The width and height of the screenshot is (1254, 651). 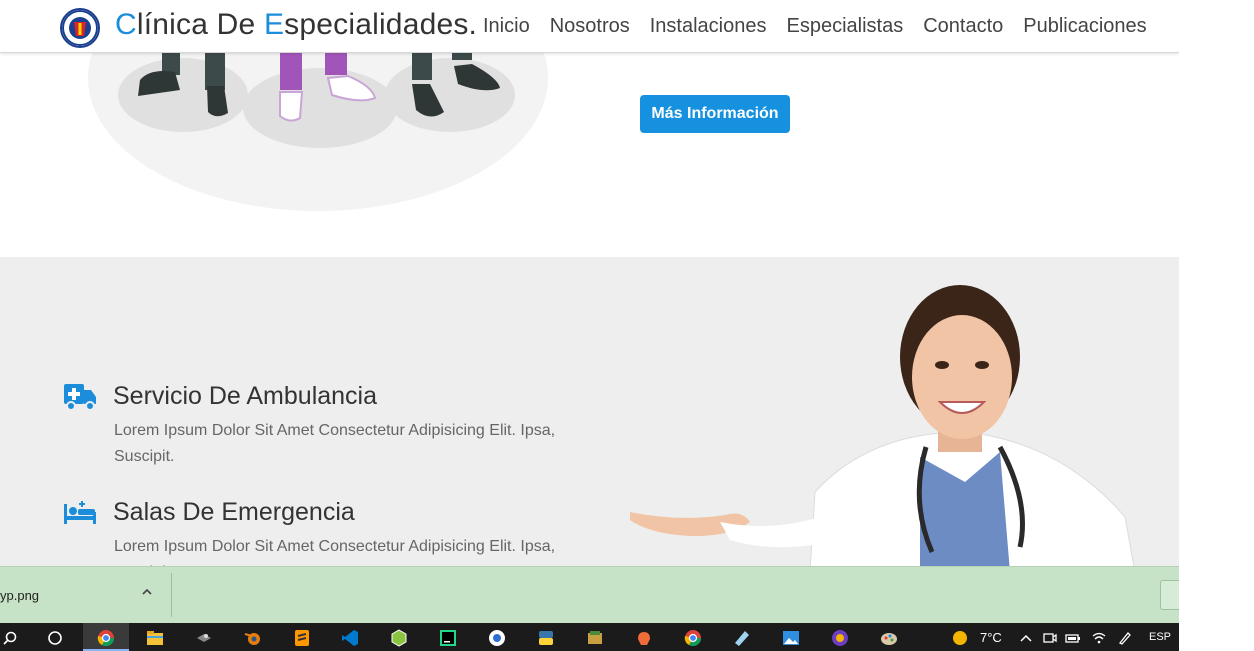 I want to click on ambulance-icon, so click(x=80, y=397).